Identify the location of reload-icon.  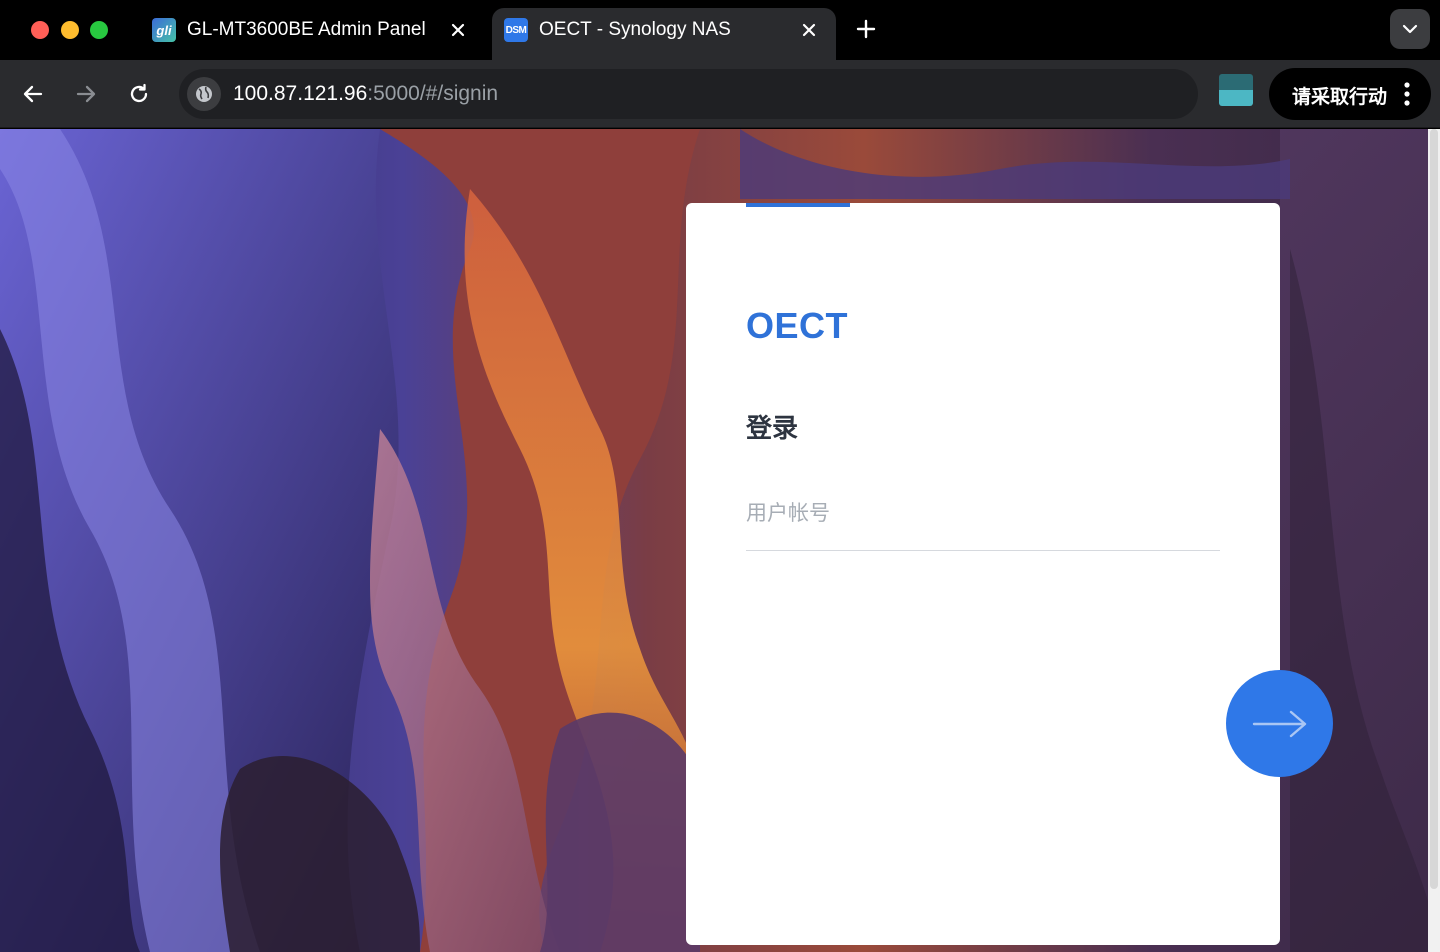
(139, 94).